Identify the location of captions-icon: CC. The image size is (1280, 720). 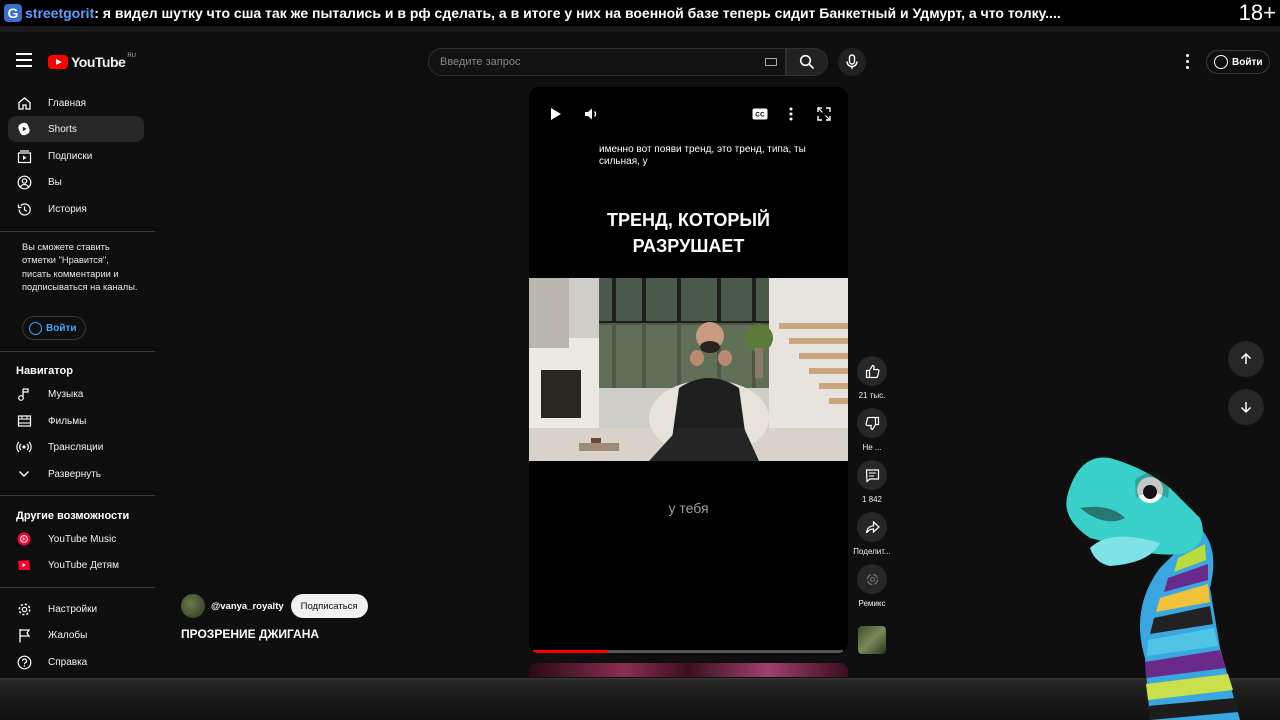
(760, 114).